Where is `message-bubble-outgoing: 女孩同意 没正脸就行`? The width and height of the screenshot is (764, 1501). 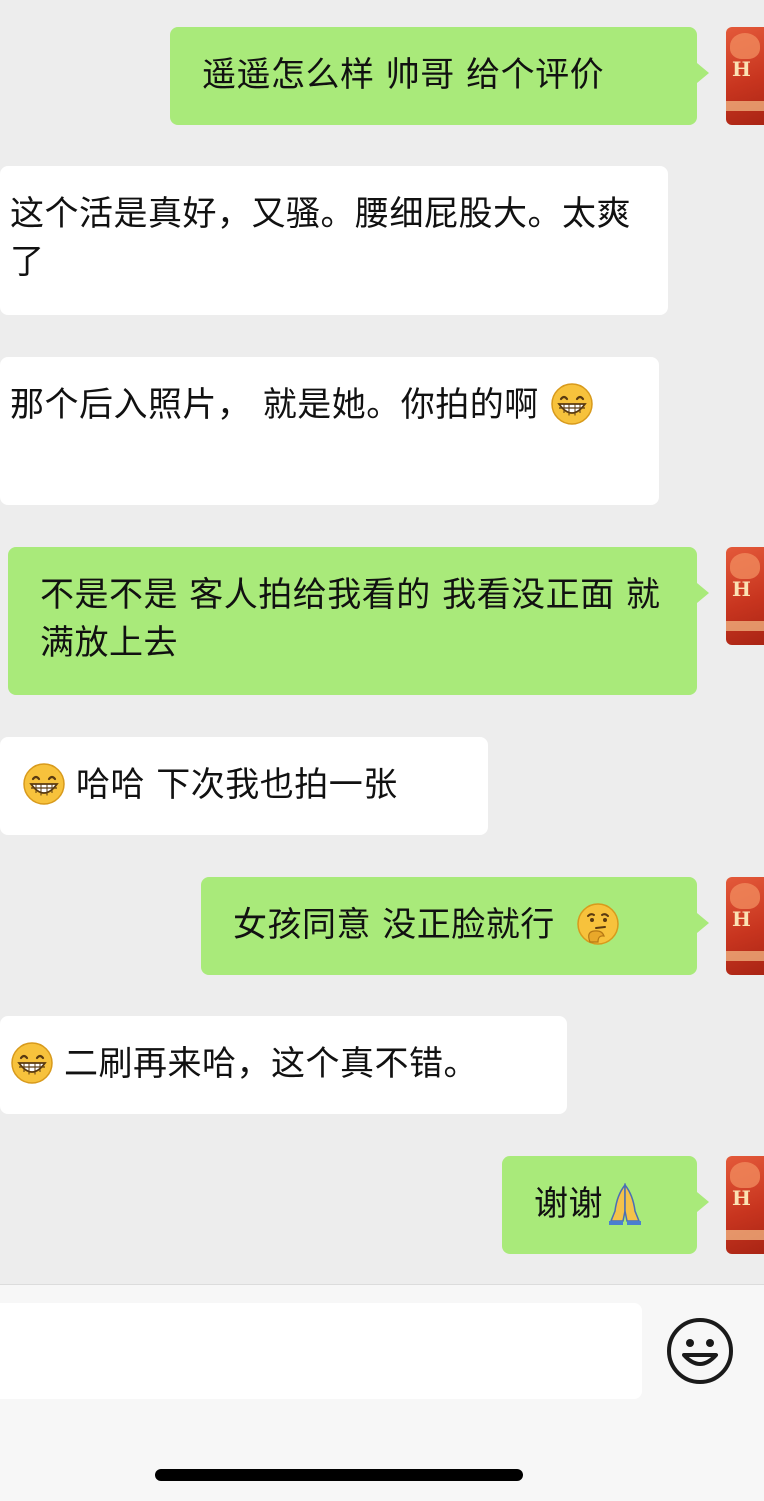 message-bubble-outgoing: 女孩同意 没正脸就行 is located at coordinates (455, 926).